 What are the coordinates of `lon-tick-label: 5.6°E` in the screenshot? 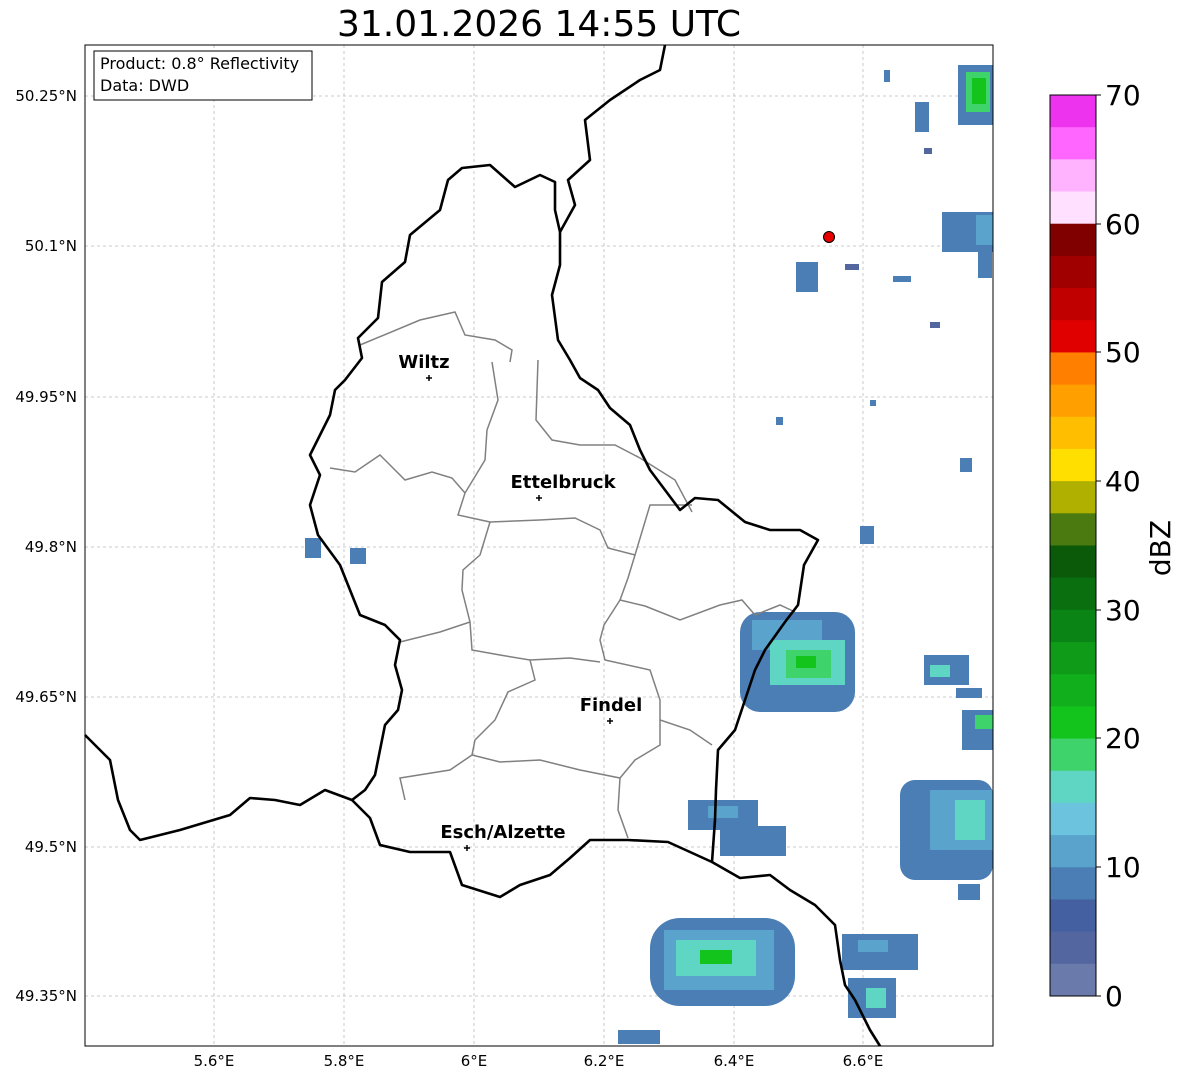 It's located at (214, 1061).